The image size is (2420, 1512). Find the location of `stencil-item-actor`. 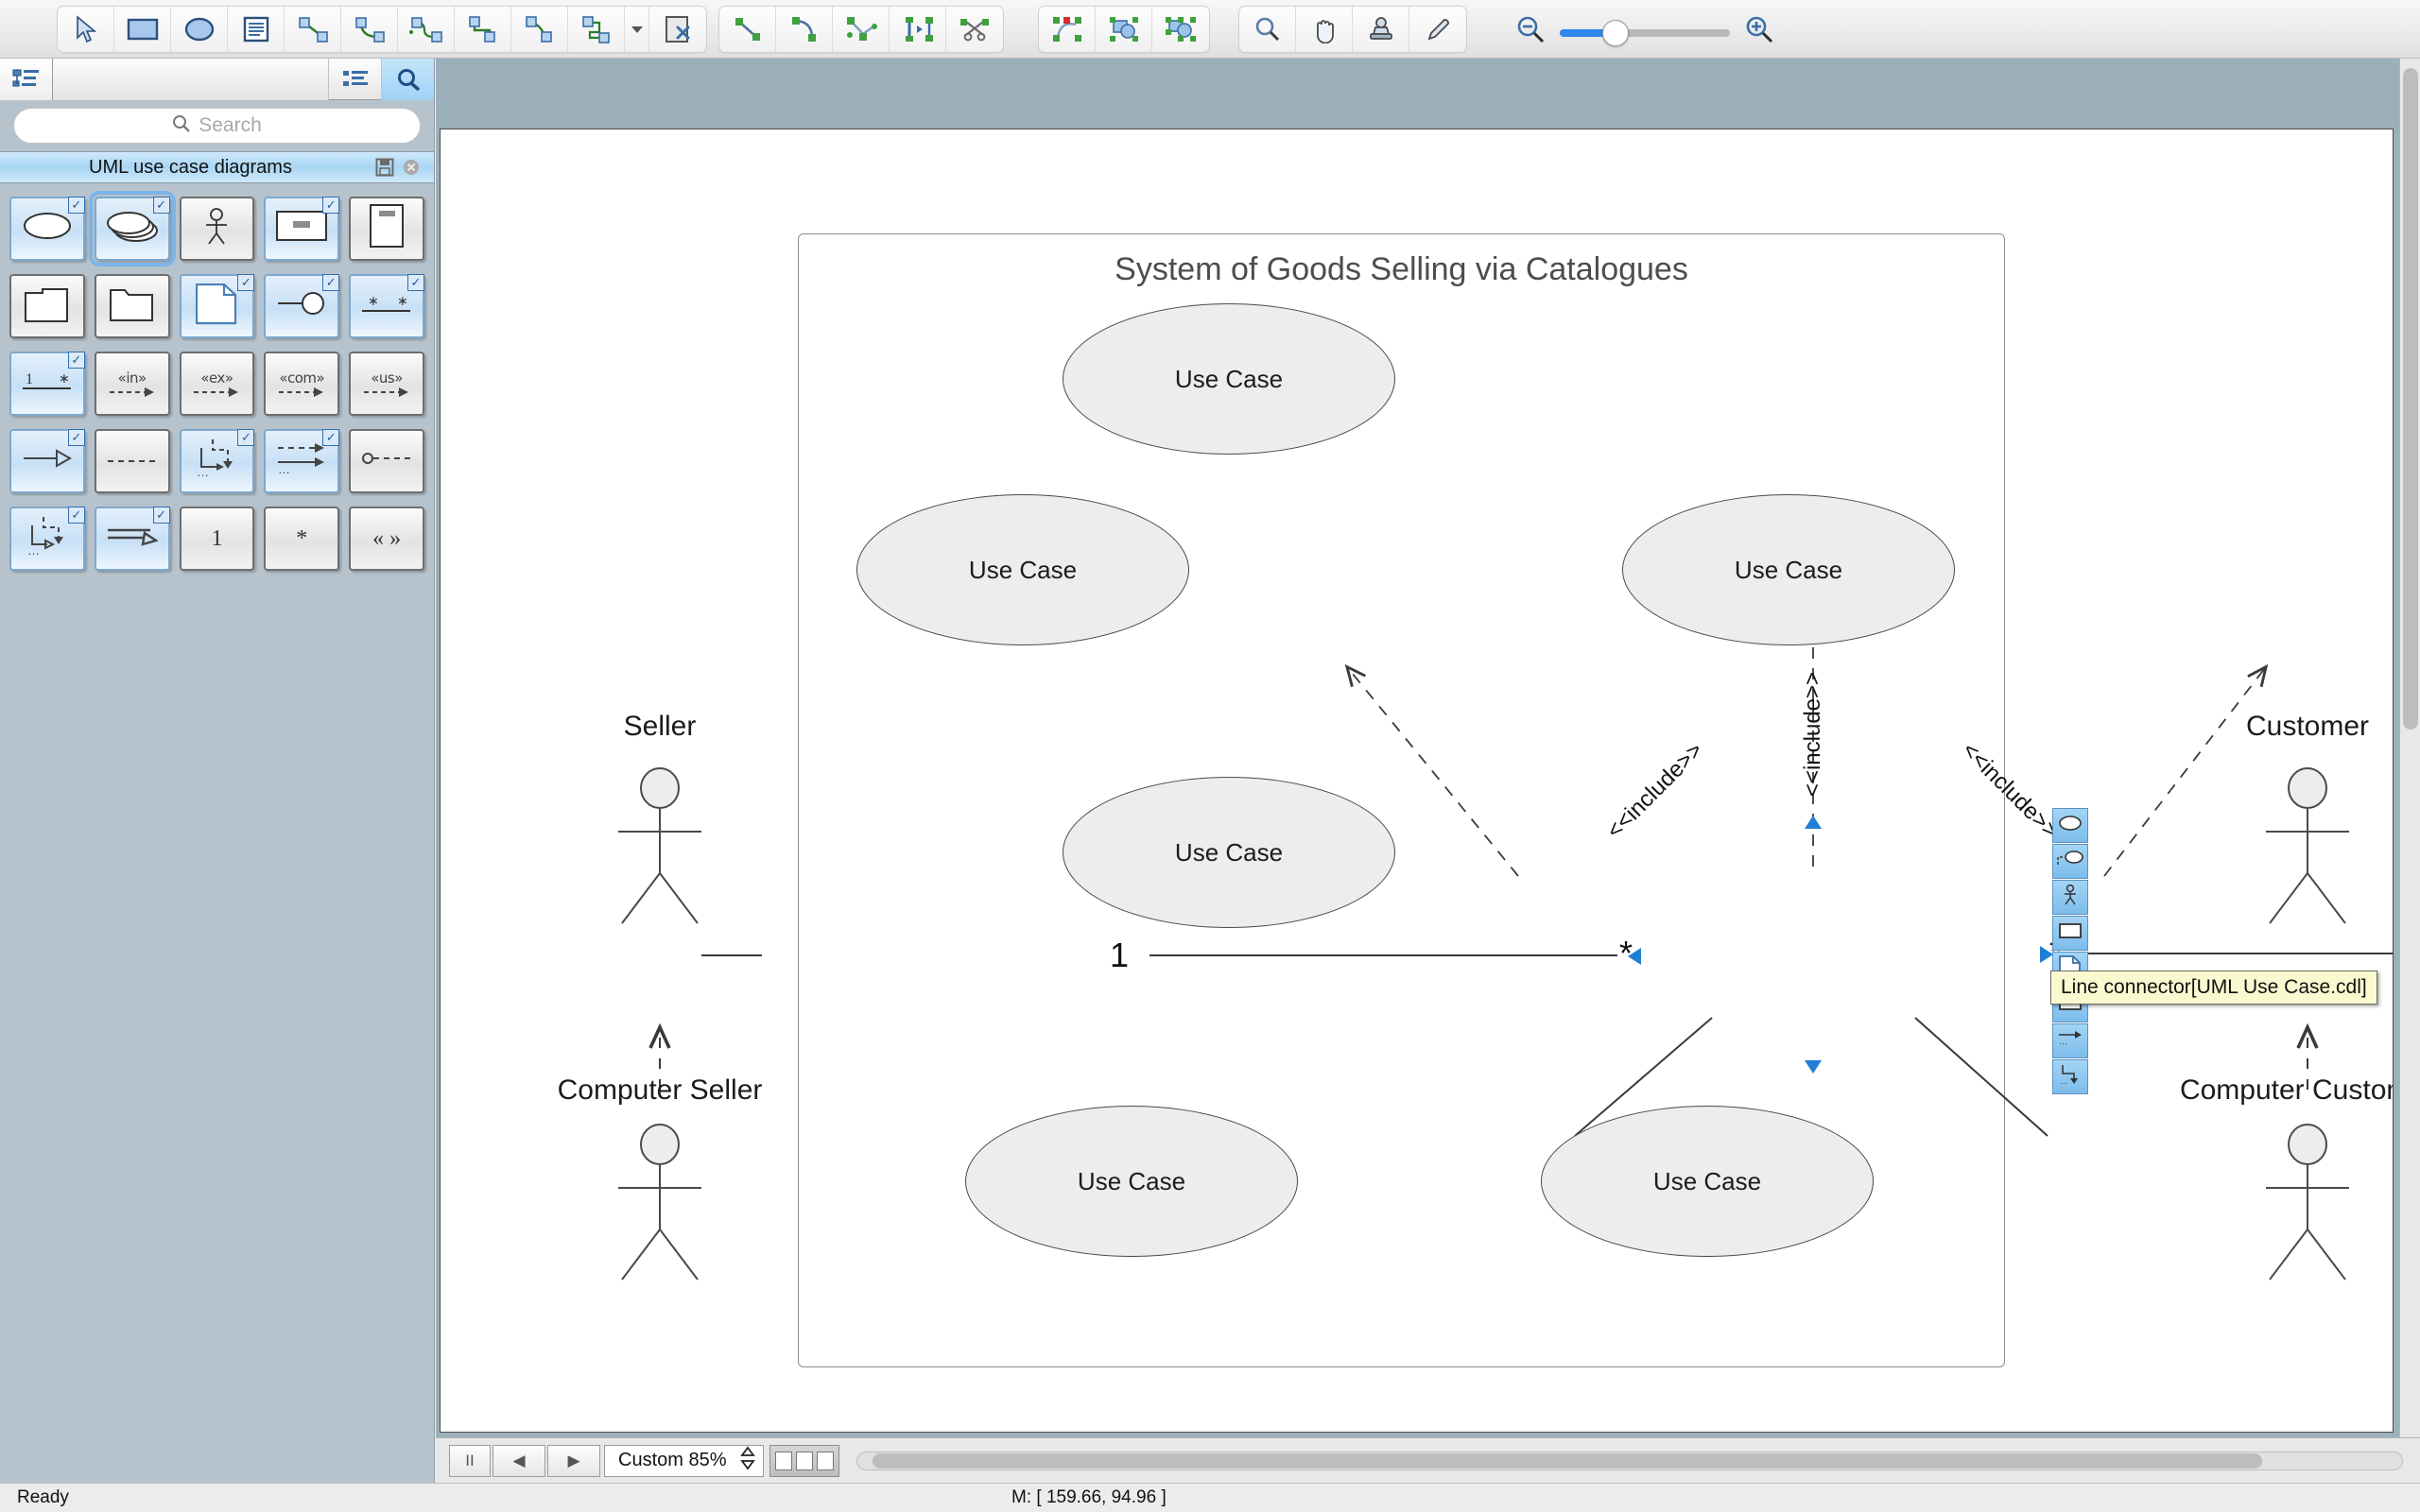

stencil-item-actor is located at coordinates (217, 229).